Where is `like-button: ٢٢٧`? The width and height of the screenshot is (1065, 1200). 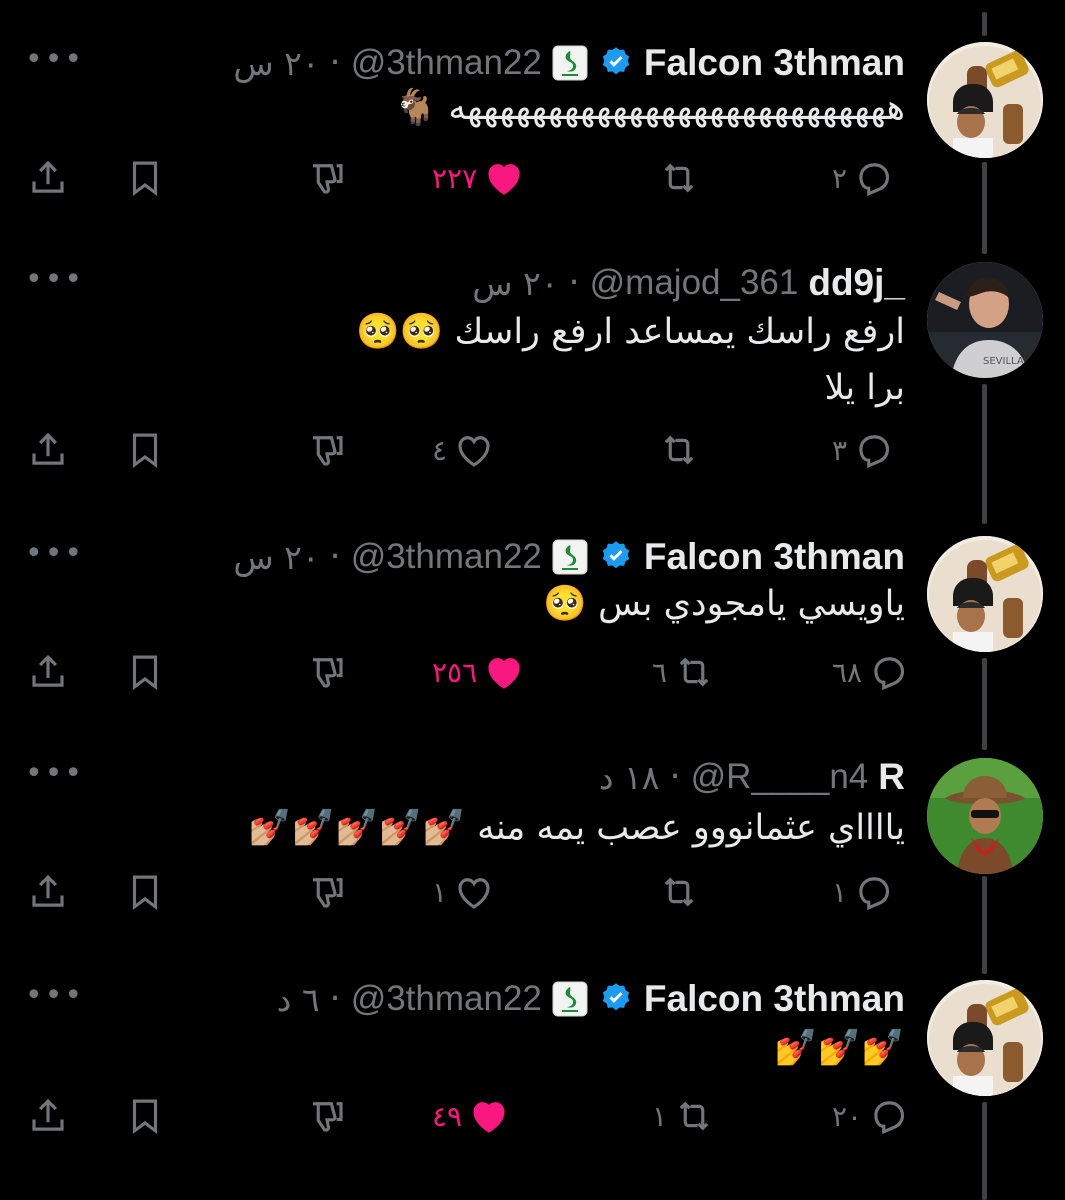
like-button: ٢٢٧ is located at coordinates (478, 178).